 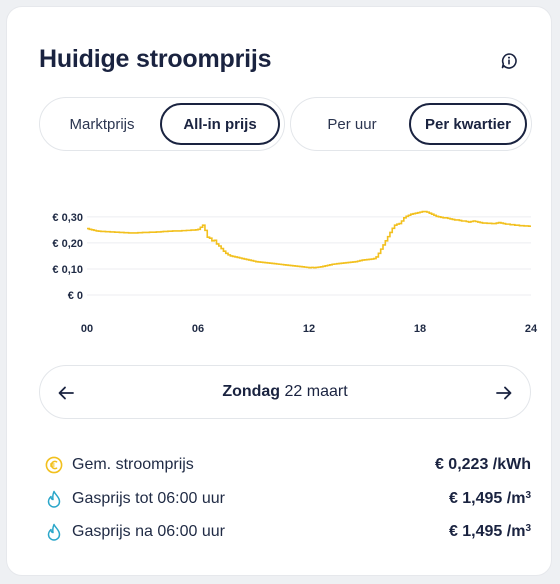 What do you see at coordinates (531, 329) in the screenshot?
I see `x-tick-label: 24` at bounding box center [531, 329].